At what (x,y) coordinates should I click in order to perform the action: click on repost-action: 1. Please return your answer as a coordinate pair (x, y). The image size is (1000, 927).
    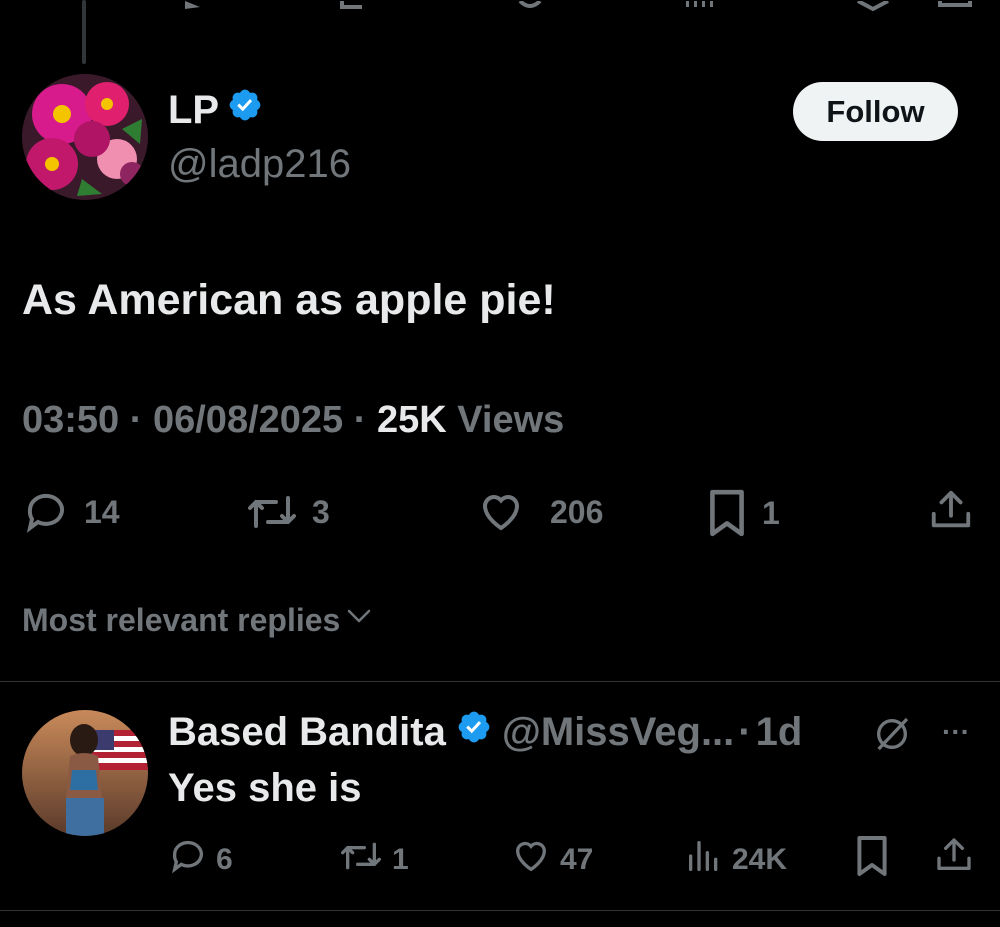
    Looking at the image, I should click on (373, 860).